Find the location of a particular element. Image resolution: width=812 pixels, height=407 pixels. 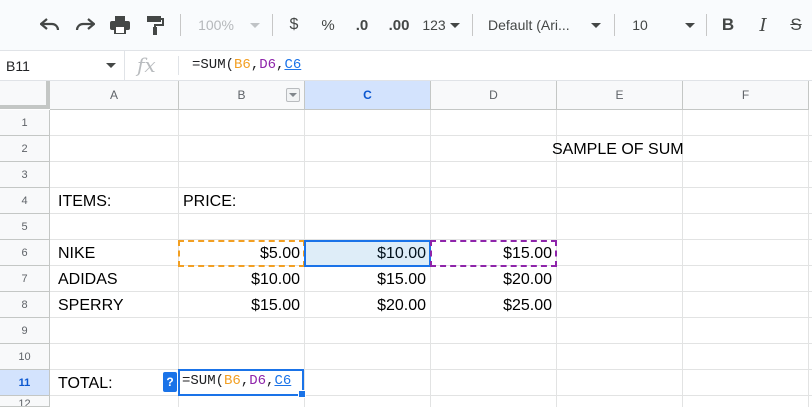

row-header-4: 4 is located at coordinates (25, 201).